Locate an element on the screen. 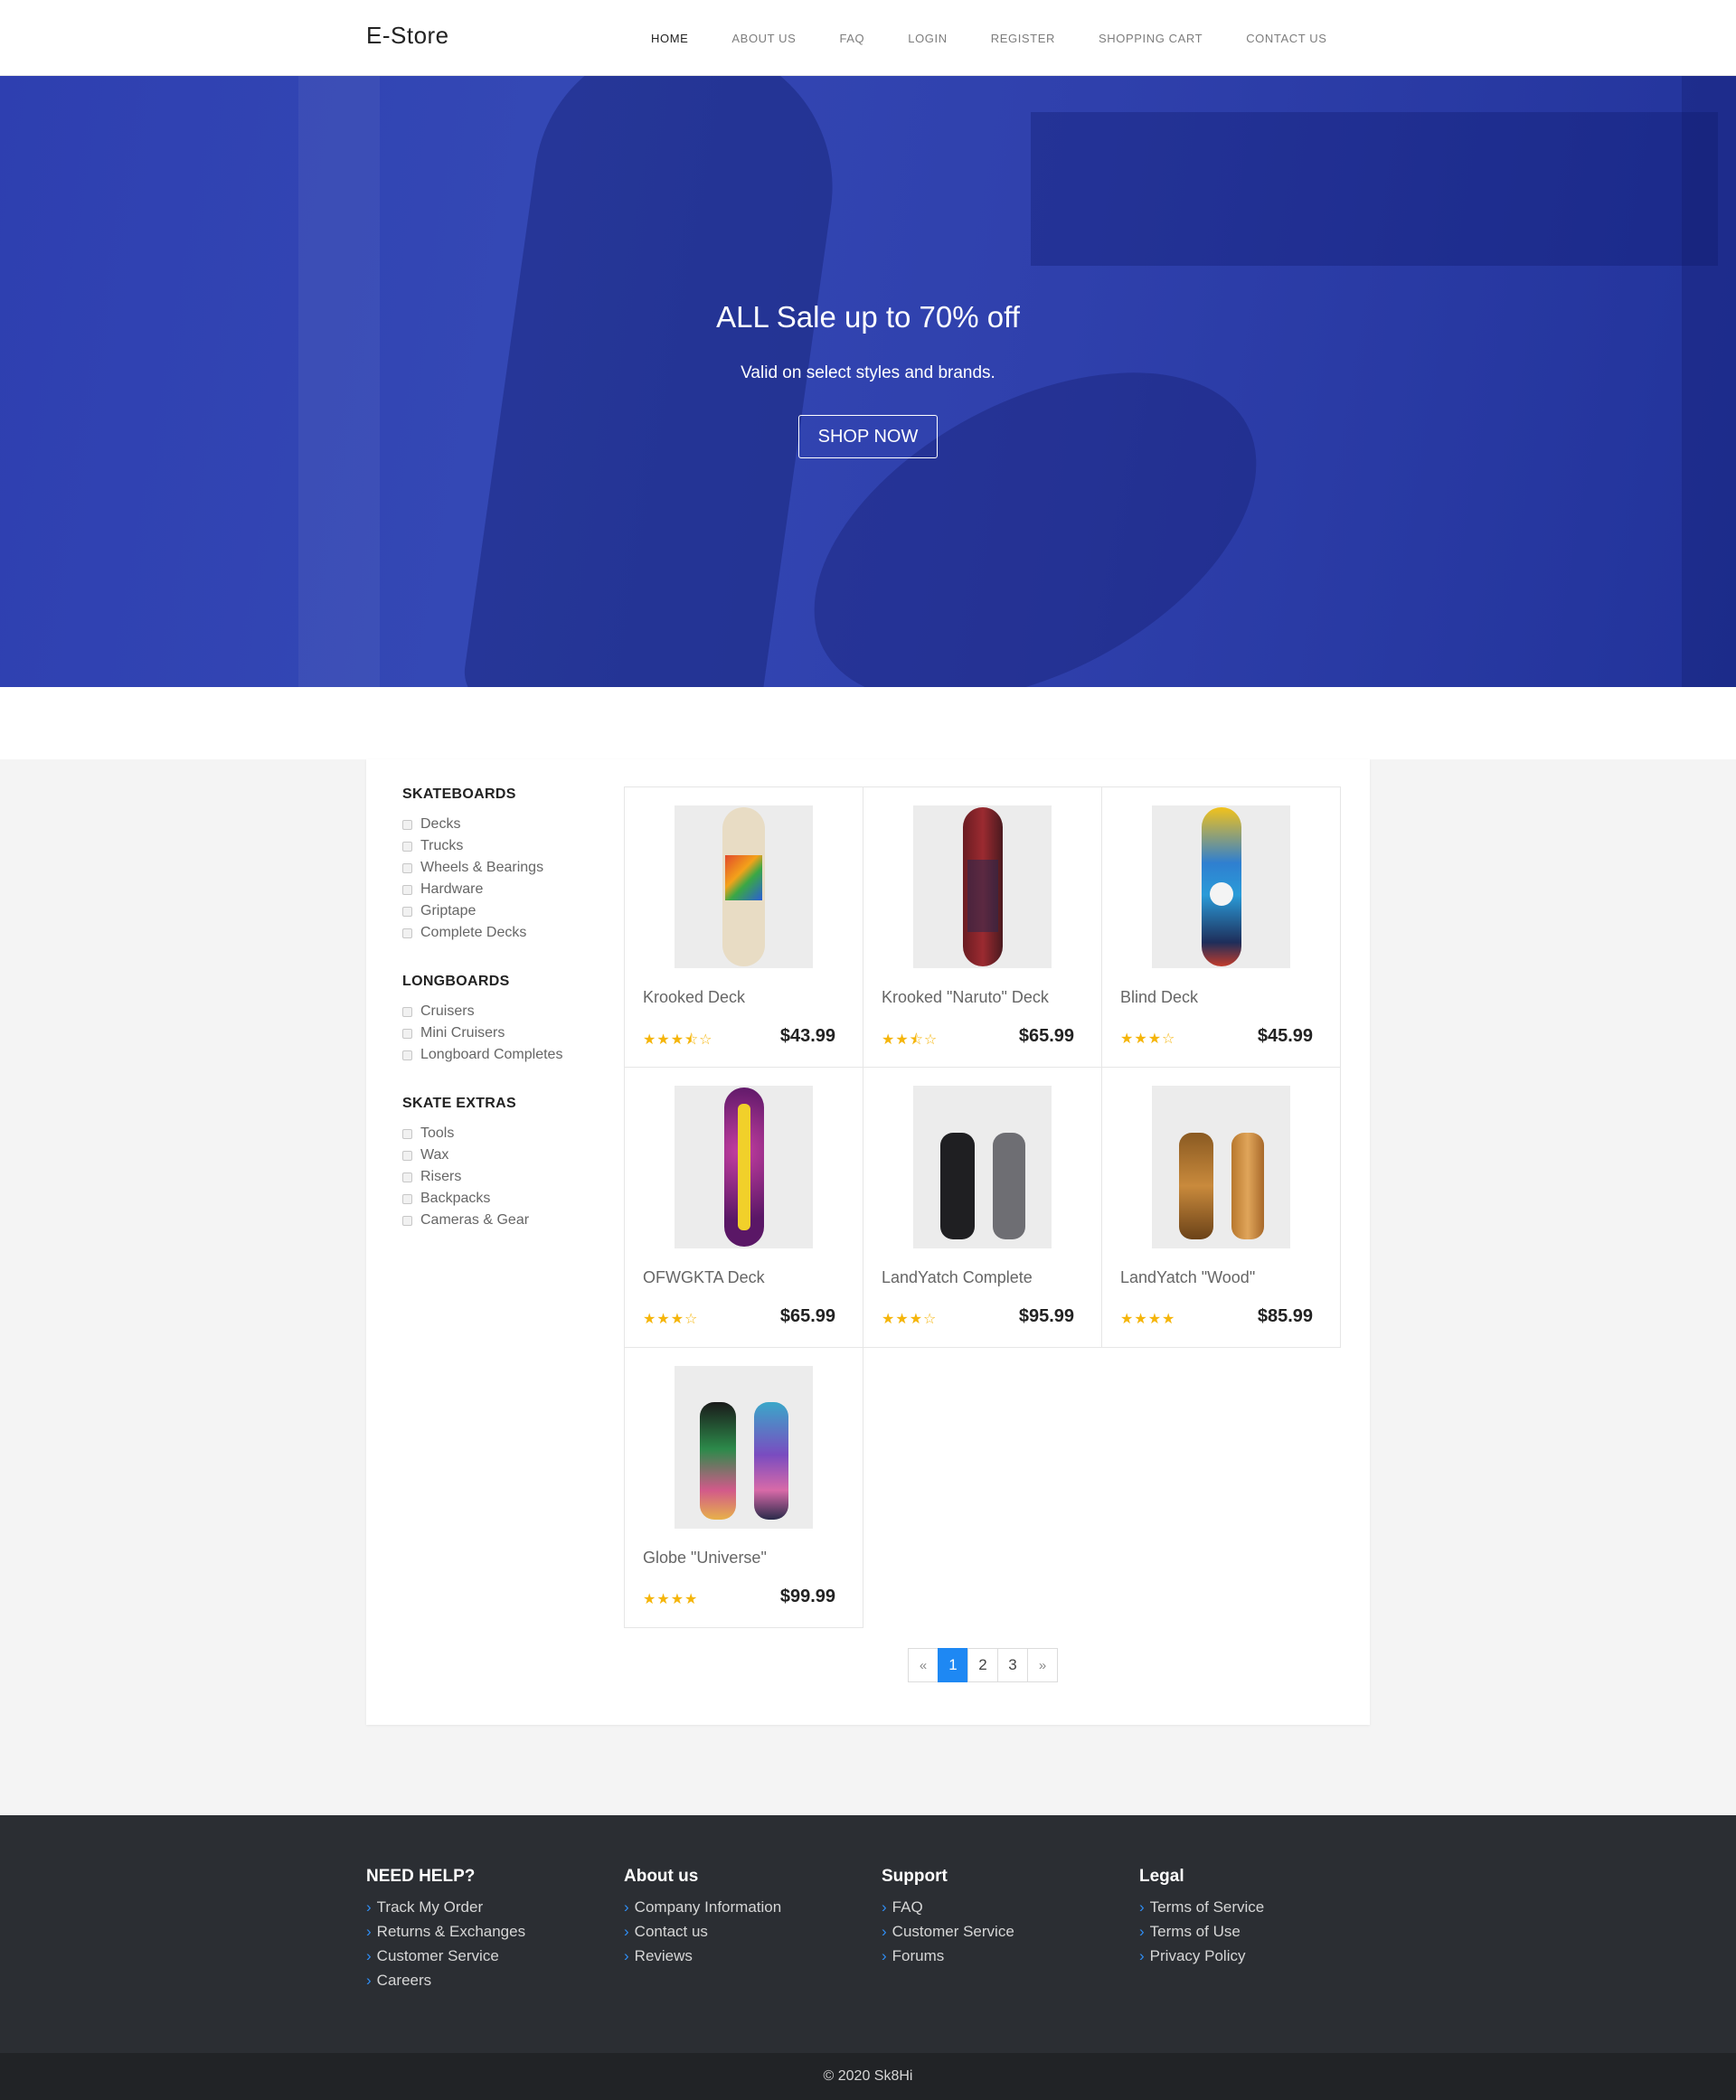 This screenshot has height=2100, width=1736. filter-trucks: Trucks is located at coordinates (511, 846).